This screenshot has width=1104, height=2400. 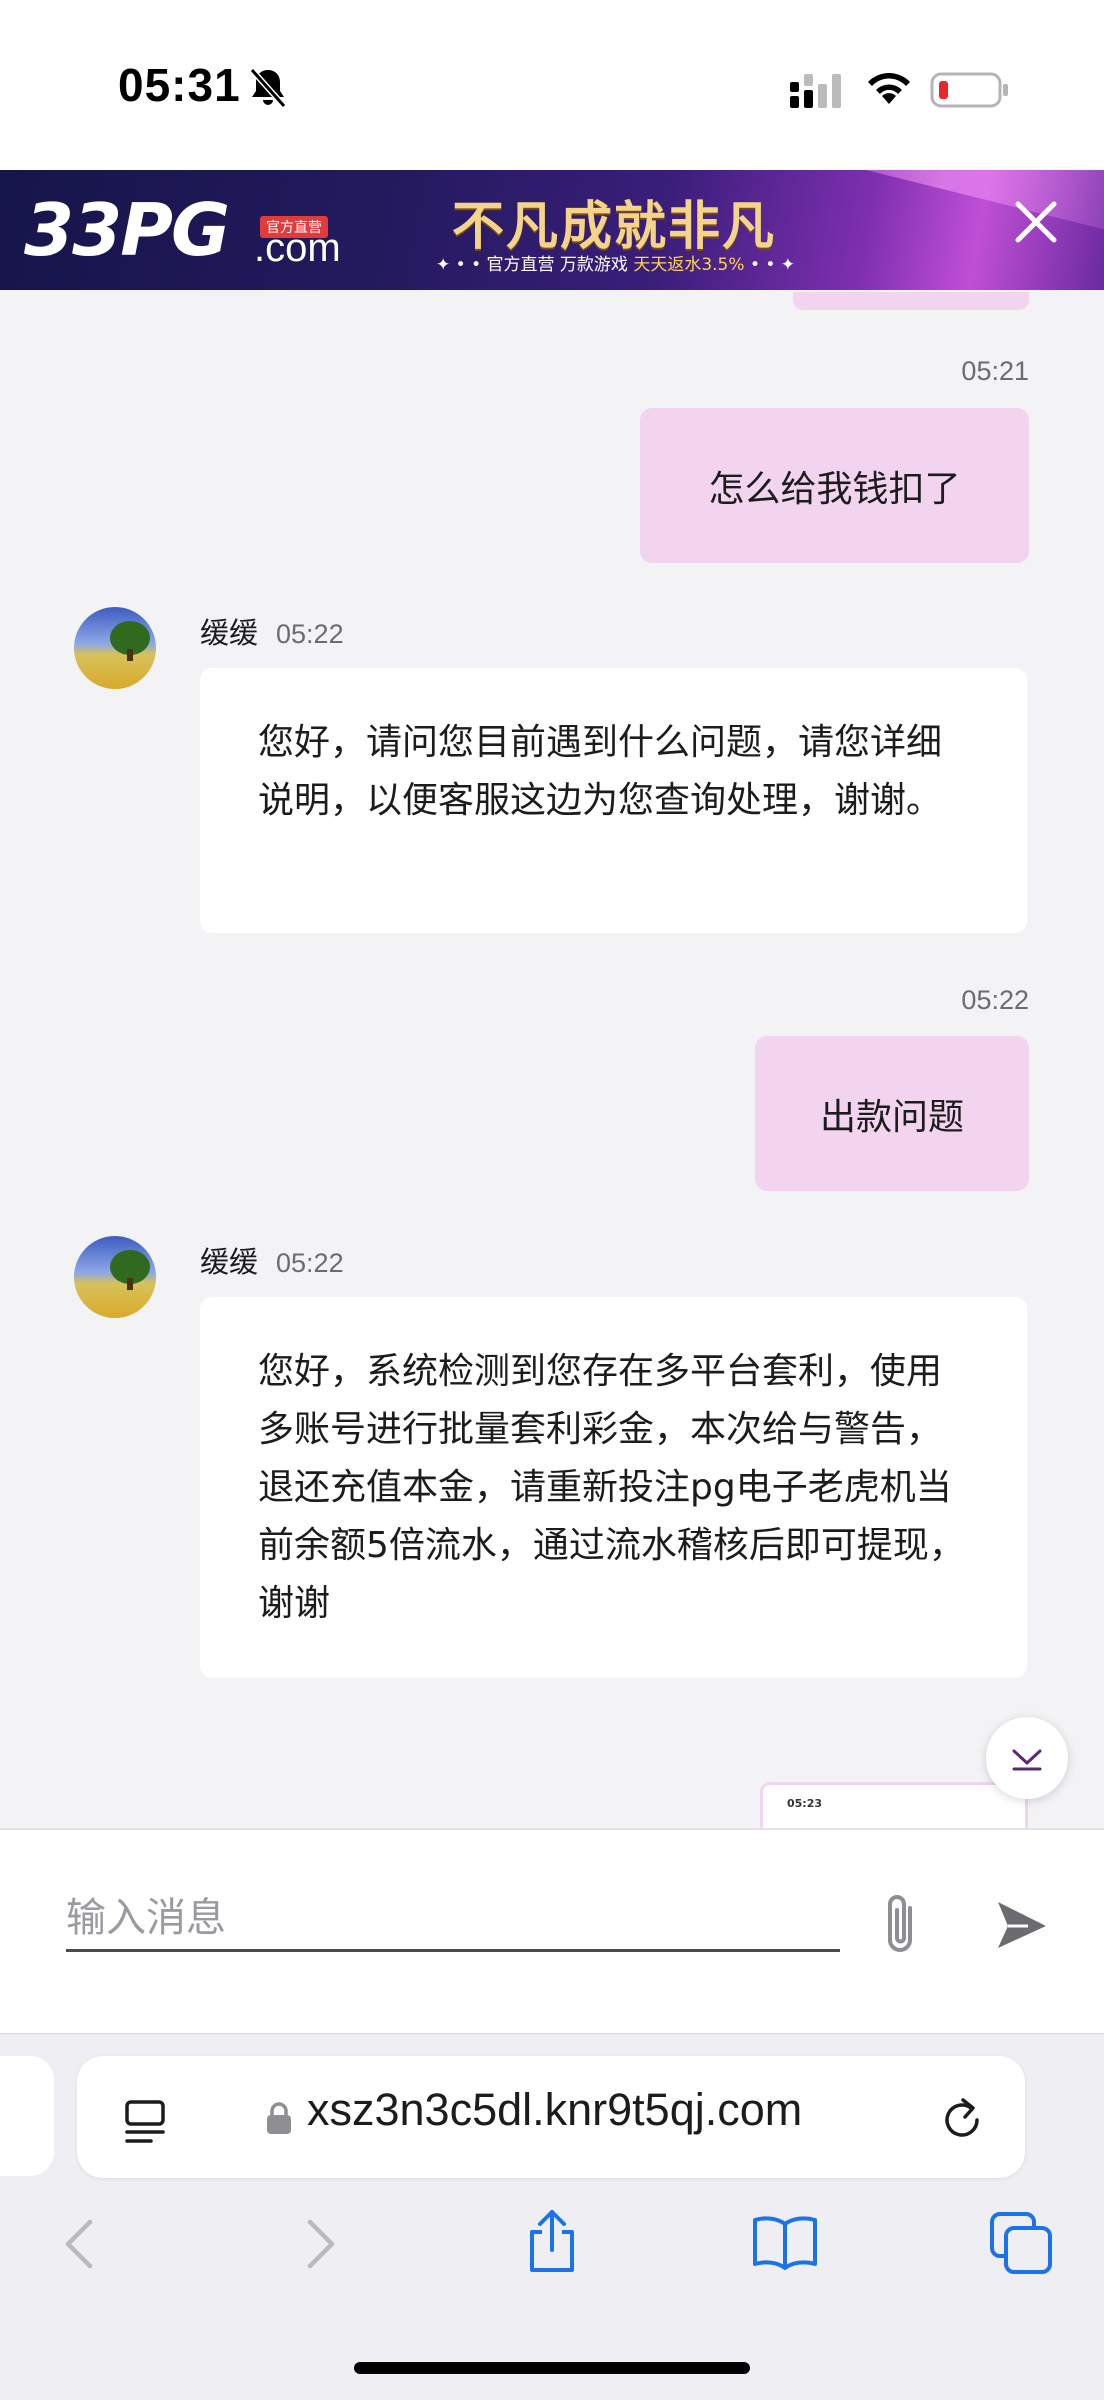 I want to click on chevron-down-icon, so click(x=1027, y=1760).